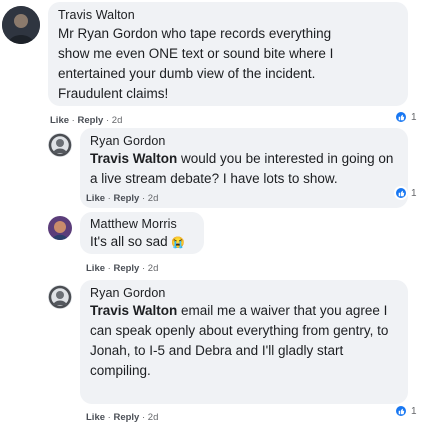 This screenshot has height=429, width=434. I want to click on reply-bubble: Matthew Morris It's all so sad 😭, so click(142, 233).